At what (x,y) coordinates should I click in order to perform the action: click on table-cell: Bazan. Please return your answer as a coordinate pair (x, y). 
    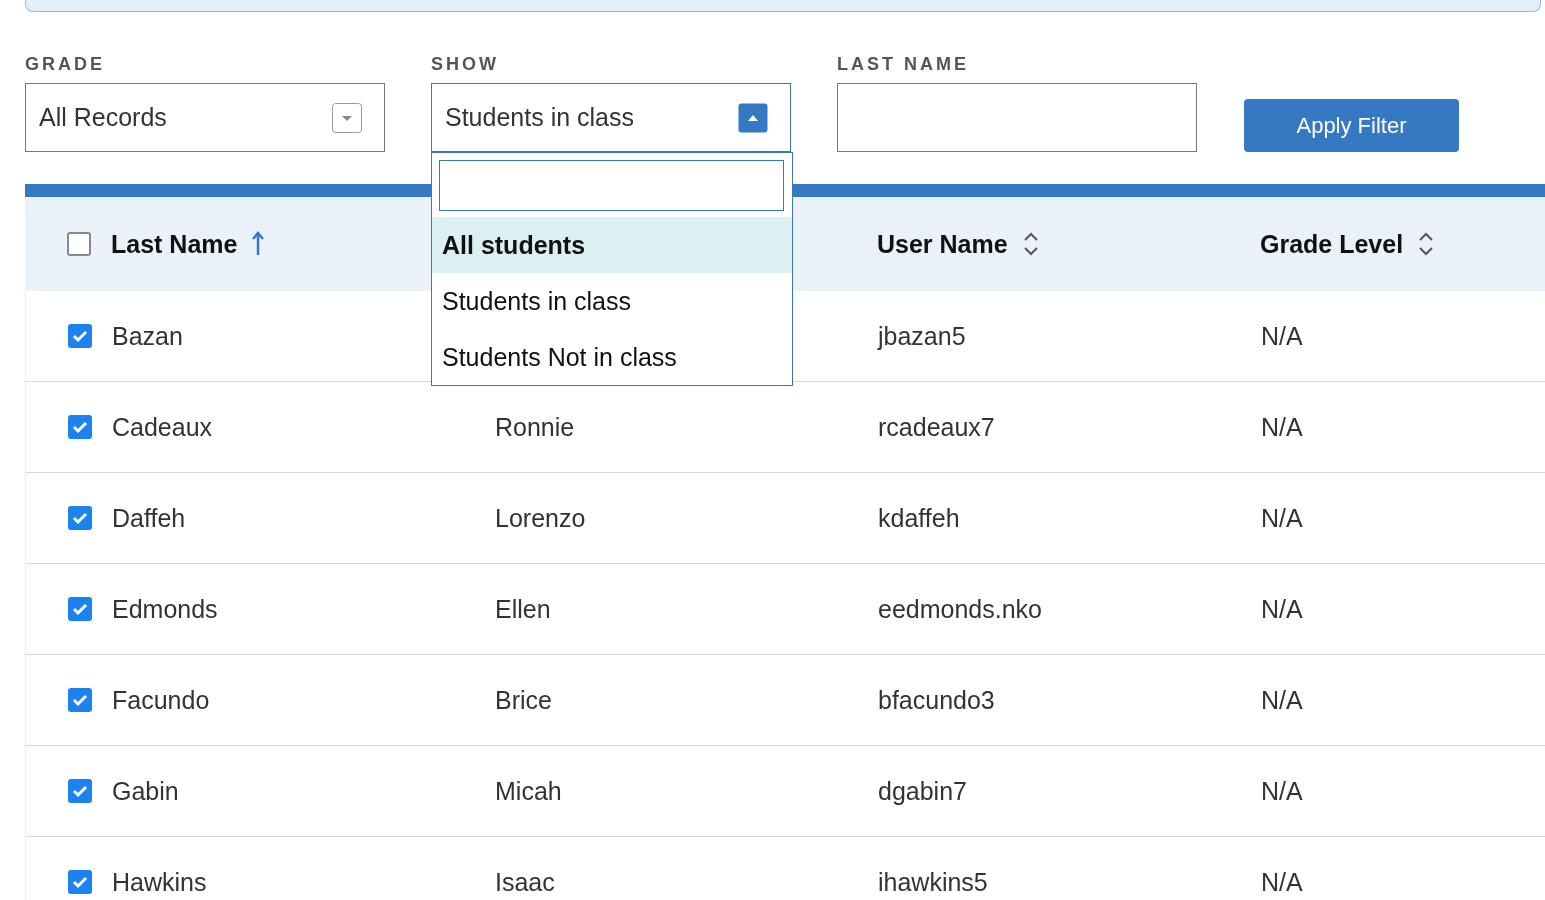
    Looking at the image, I should click on (147, 335).